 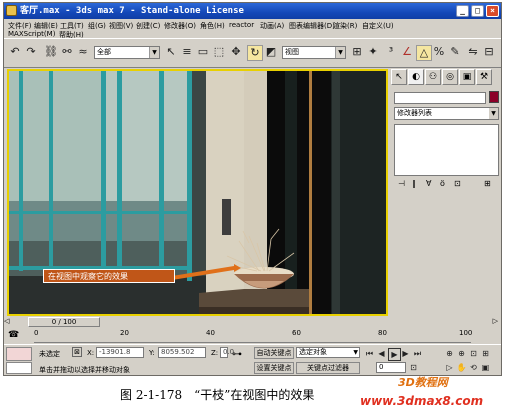 I want to click on snap-toggle-icon: ³, so click(x=391, y=52).